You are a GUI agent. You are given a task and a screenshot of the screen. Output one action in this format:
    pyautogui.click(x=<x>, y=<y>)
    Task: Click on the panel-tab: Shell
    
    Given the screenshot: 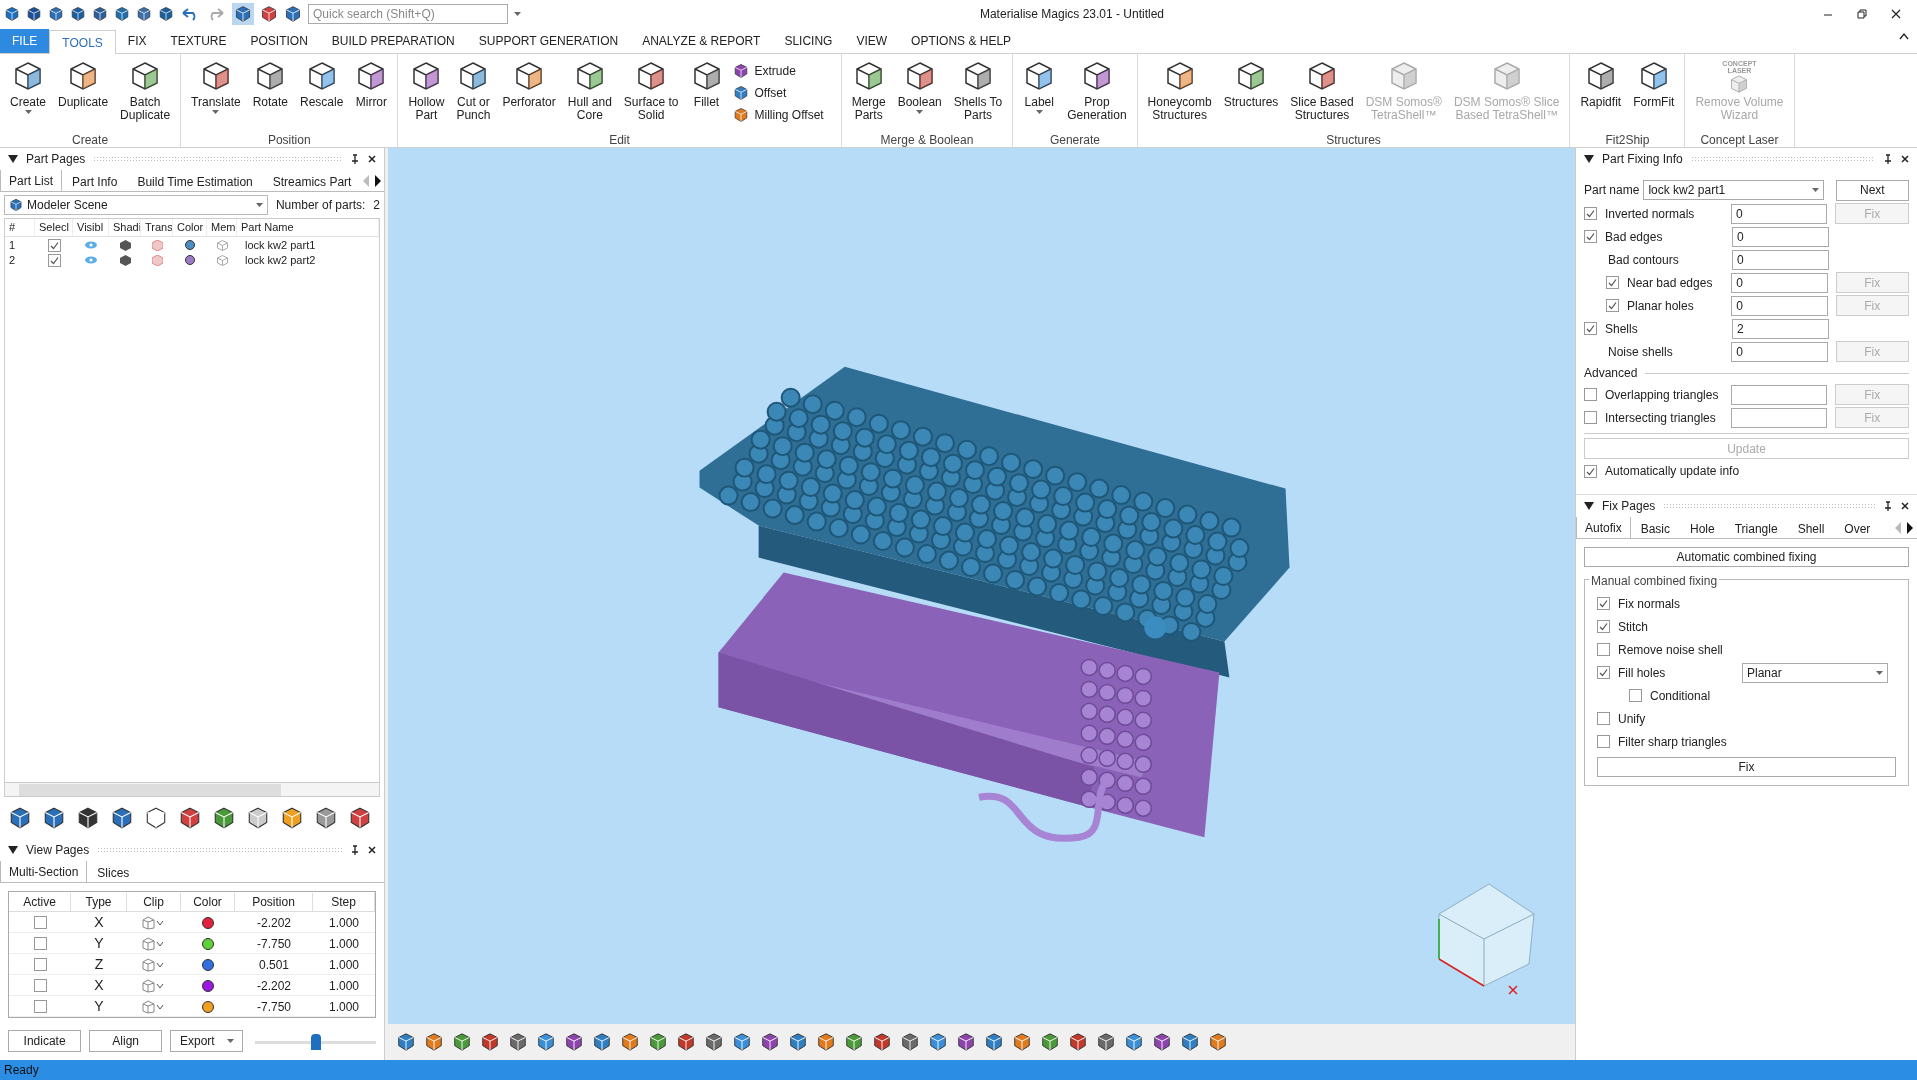 What is the action you would take?
    pyautogui.click(x=1811, y=528)
    